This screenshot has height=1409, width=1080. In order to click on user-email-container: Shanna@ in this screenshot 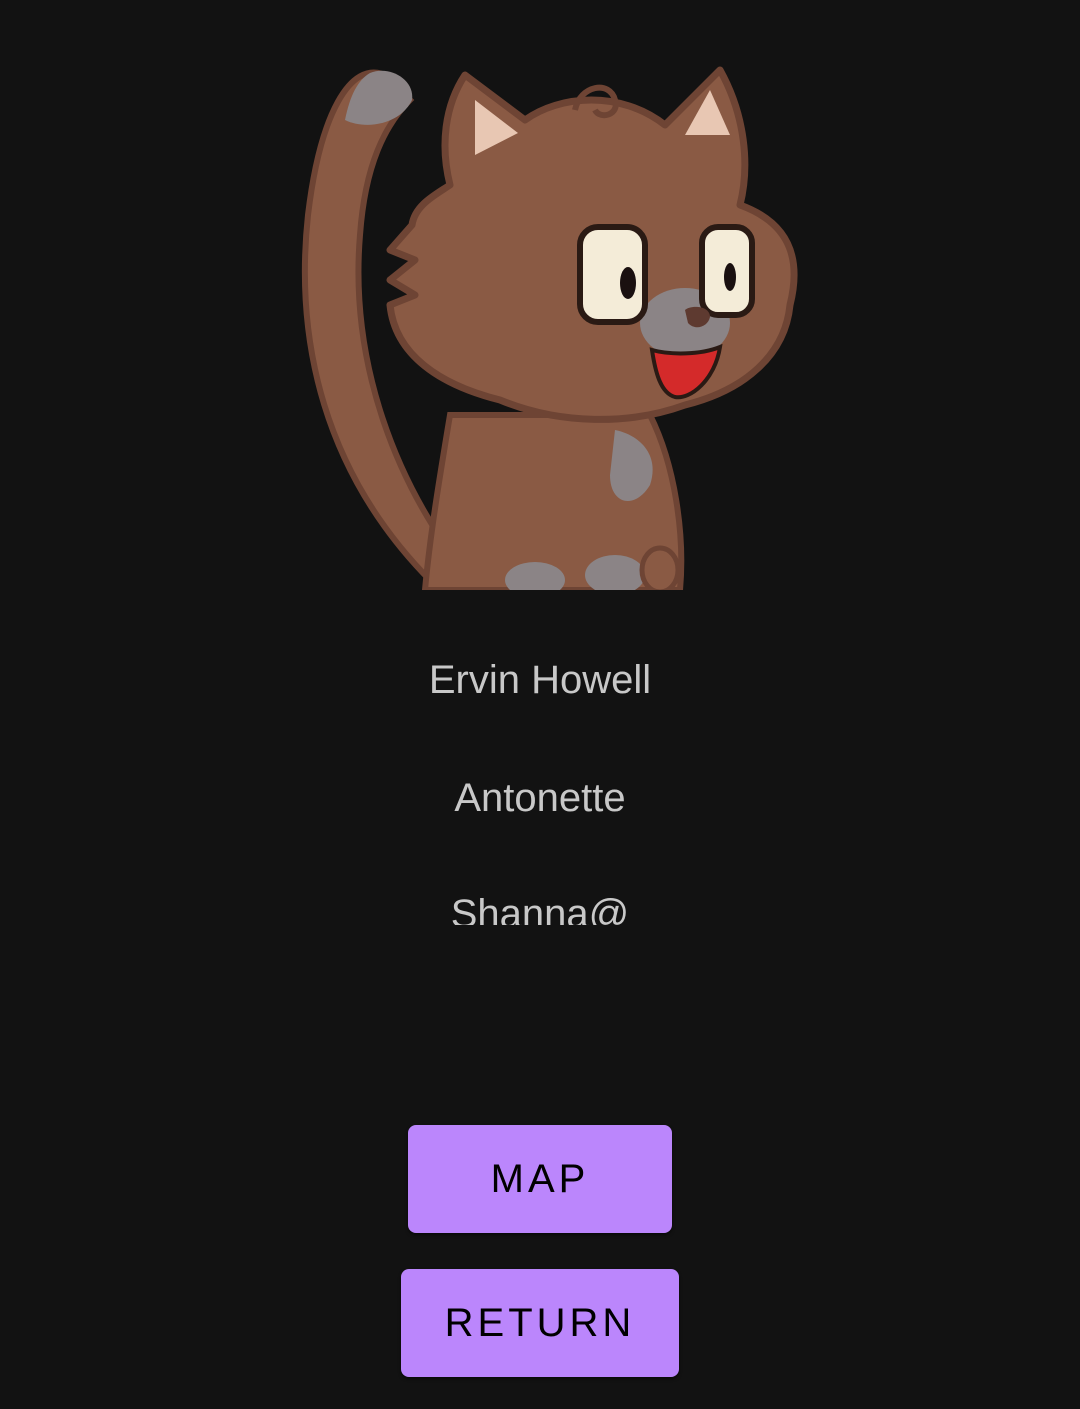, I will do `click(540, 902)`.